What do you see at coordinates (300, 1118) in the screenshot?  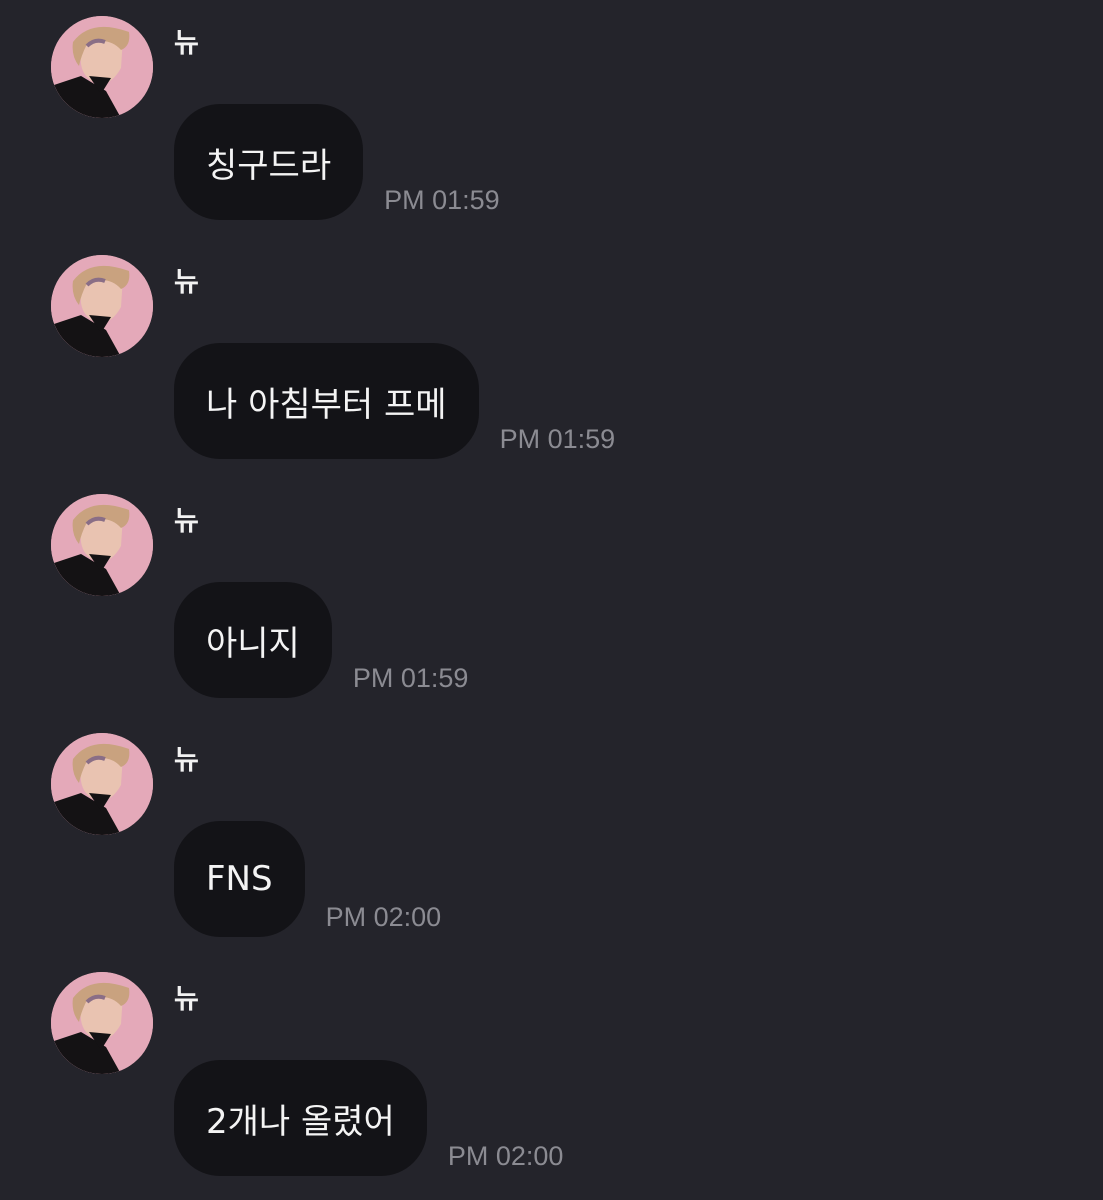 I see `message-bubble: 2개나 올렸어` at bounding box center [300, 1118].